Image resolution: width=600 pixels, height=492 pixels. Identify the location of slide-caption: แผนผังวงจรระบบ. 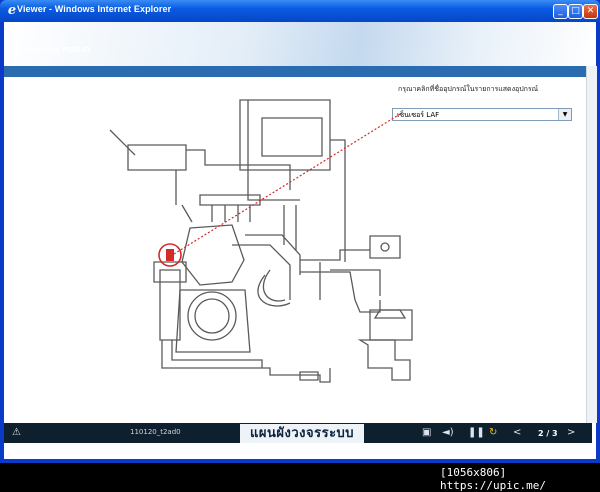
(302, 433).